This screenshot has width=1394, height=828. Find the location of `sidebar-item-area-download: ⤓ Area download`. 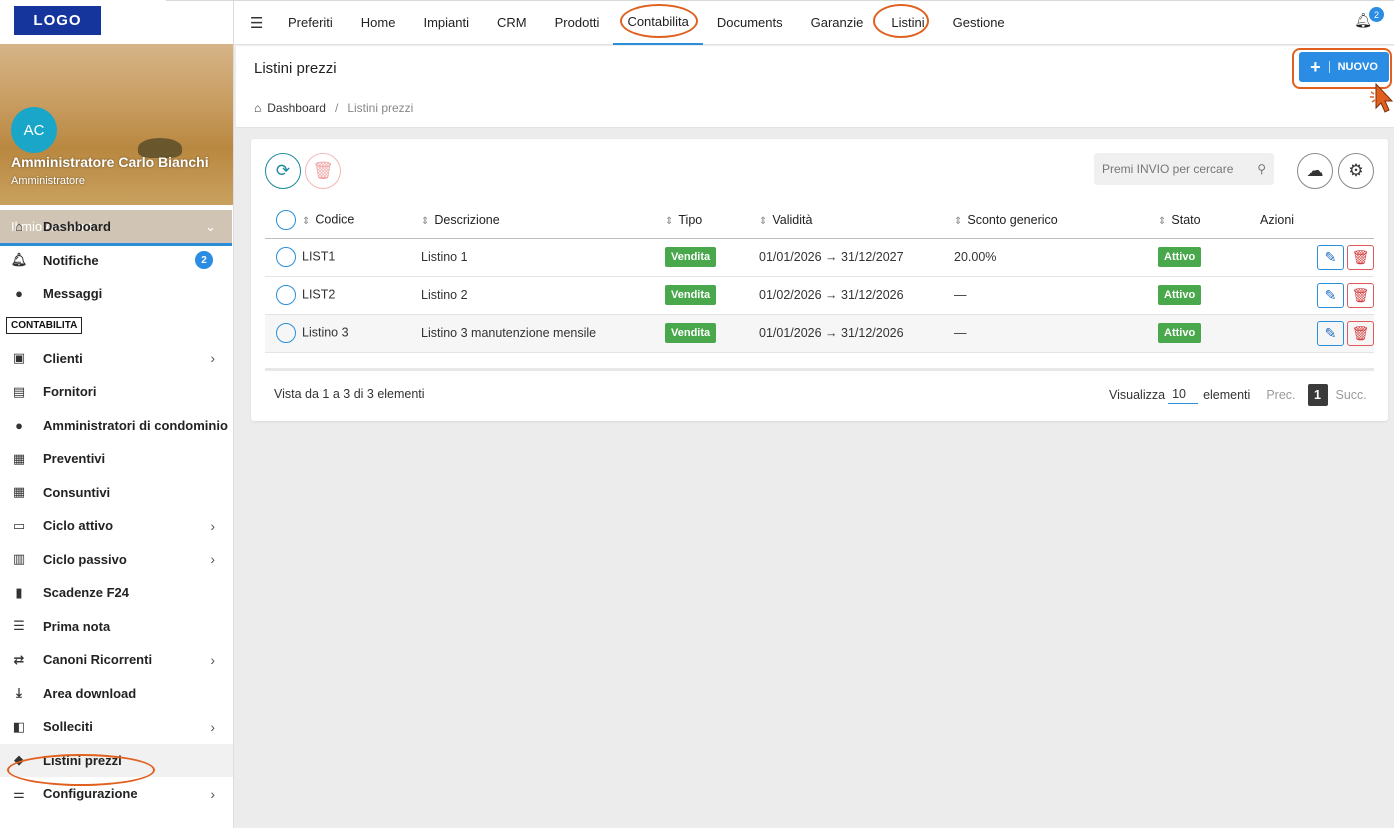

sidebar-item-area-download: ⤓ Area download is located at coordinates (116, 694).